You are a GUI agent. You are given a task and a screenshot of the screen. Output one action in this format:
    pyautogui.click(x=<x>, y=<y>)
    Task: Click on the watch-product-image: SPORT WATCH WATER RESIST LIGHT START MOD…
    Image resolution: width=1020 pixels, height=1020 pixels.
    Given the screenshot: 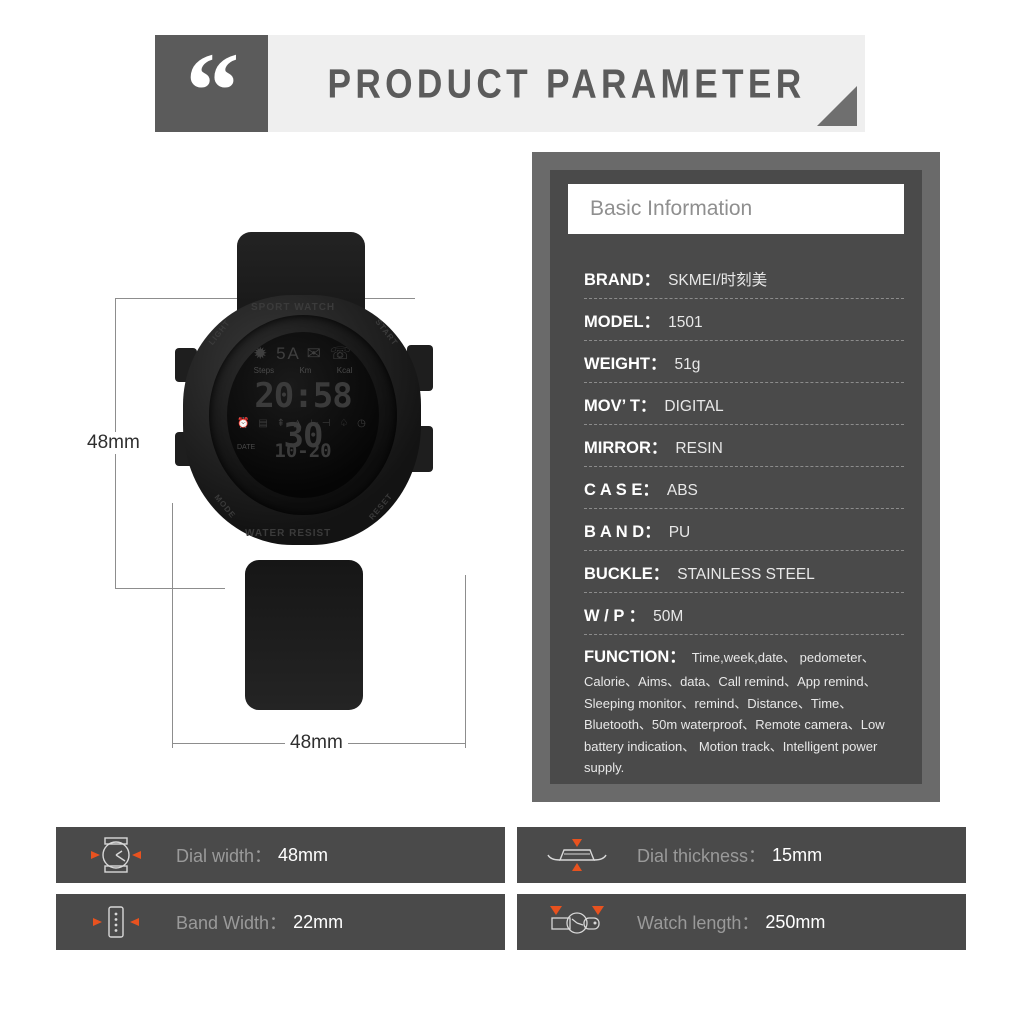 What is the action you would take?
    pyautogui.click(x=320, y=471)
    